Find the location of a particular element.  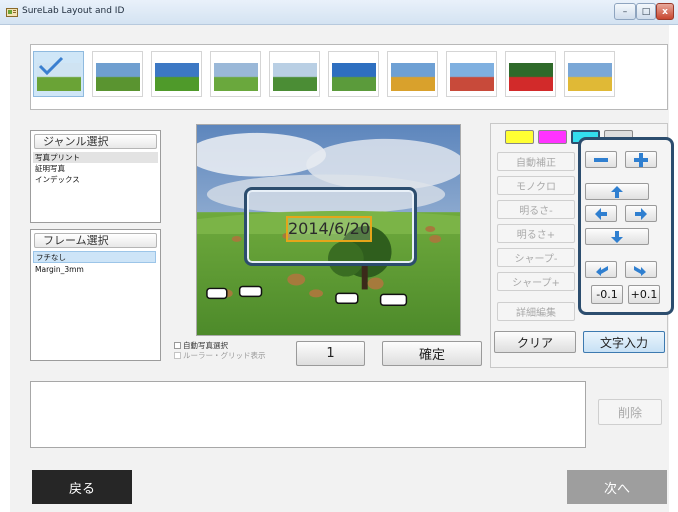

plus-icon is located at coordinates (641, 159).